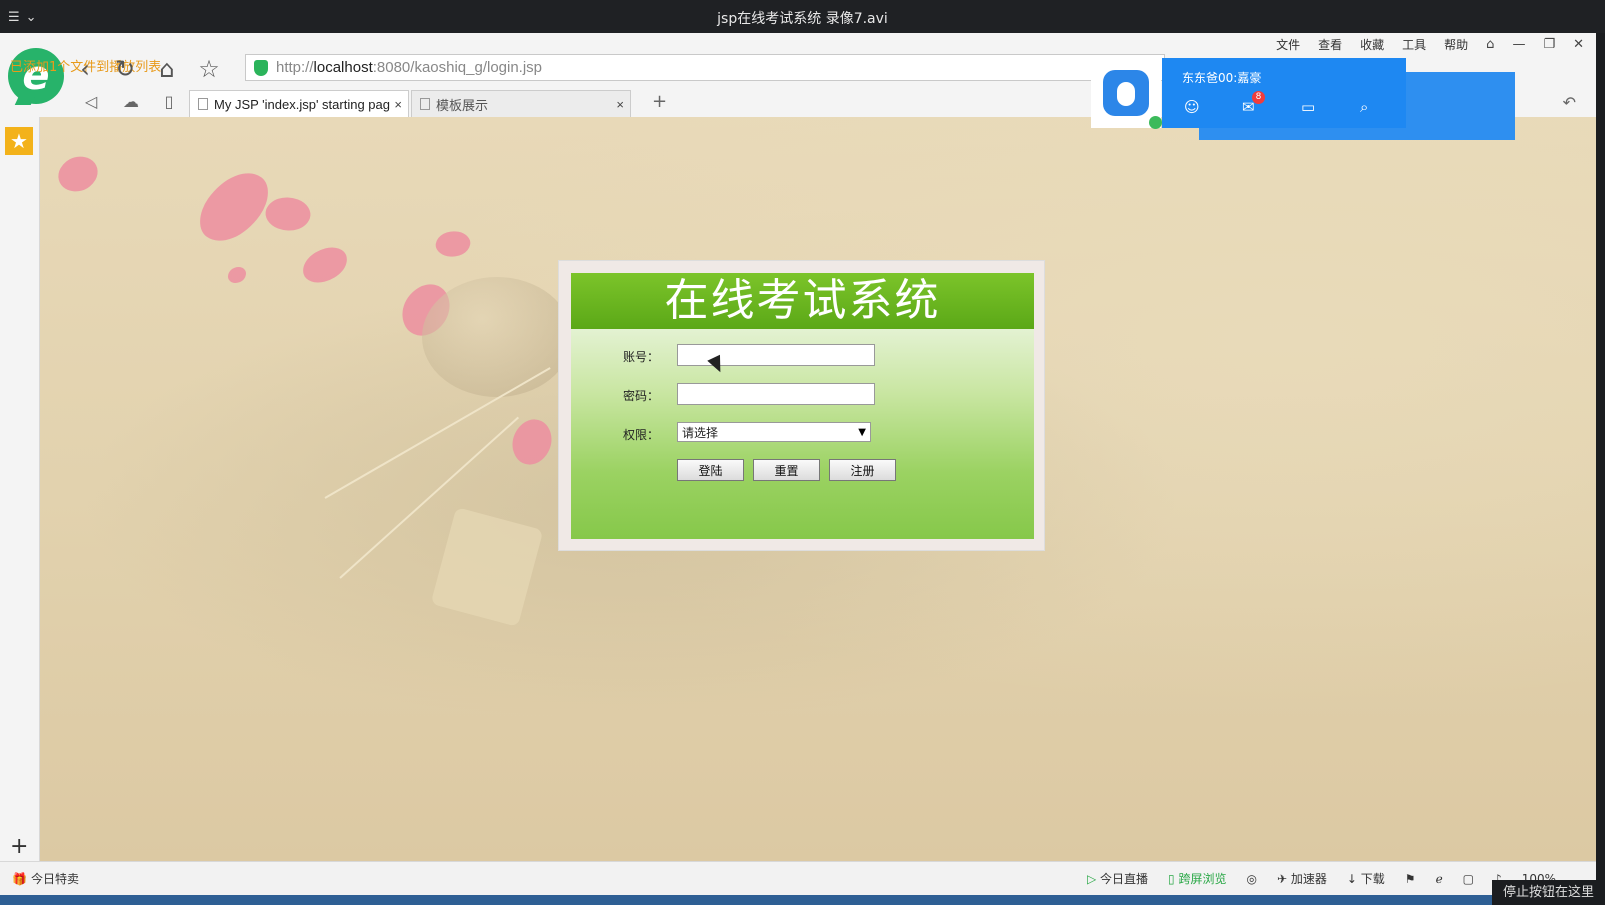 The width and height of the screenshot is (1605, 905). Describe the element at coordinates (1569, 102) in the screenshot. I see `undo-close-icon: ↶` at that location.